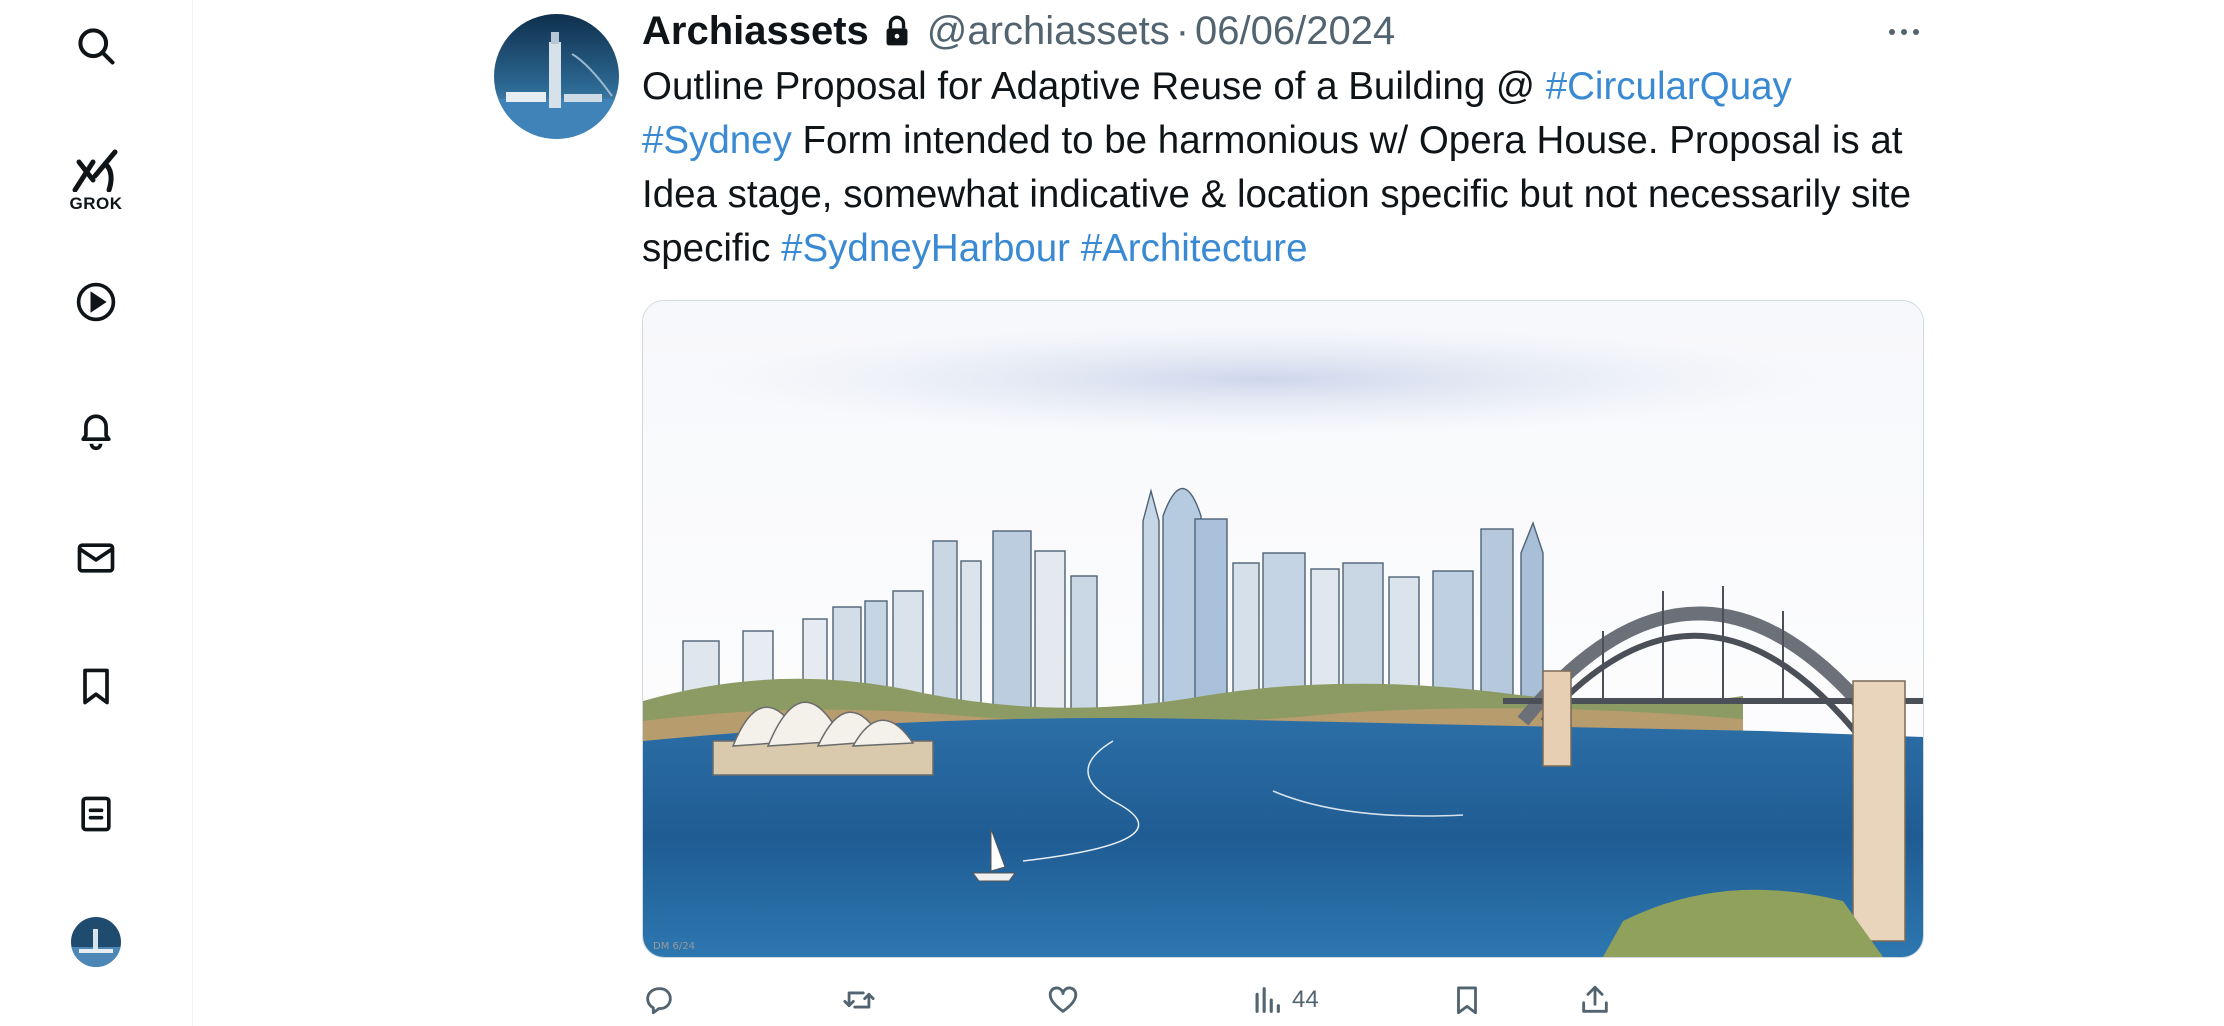  Describe the element at coordinates (95, 170) in the screenshot. I see `grok-icon` at that location.